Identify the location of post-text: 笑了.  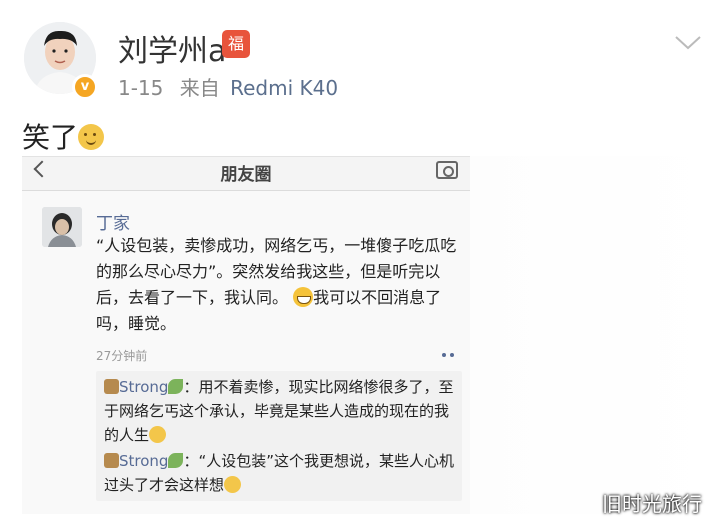
(63, 136).